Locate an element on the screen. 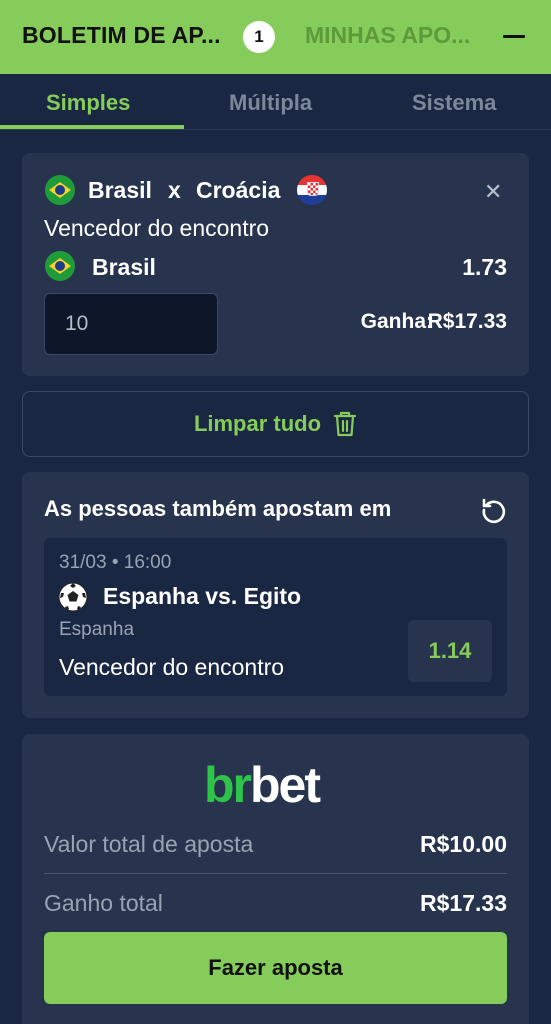 This screenshot has width=551, height=1024. stake-input-wrapper is located at coordinates (131, 324).